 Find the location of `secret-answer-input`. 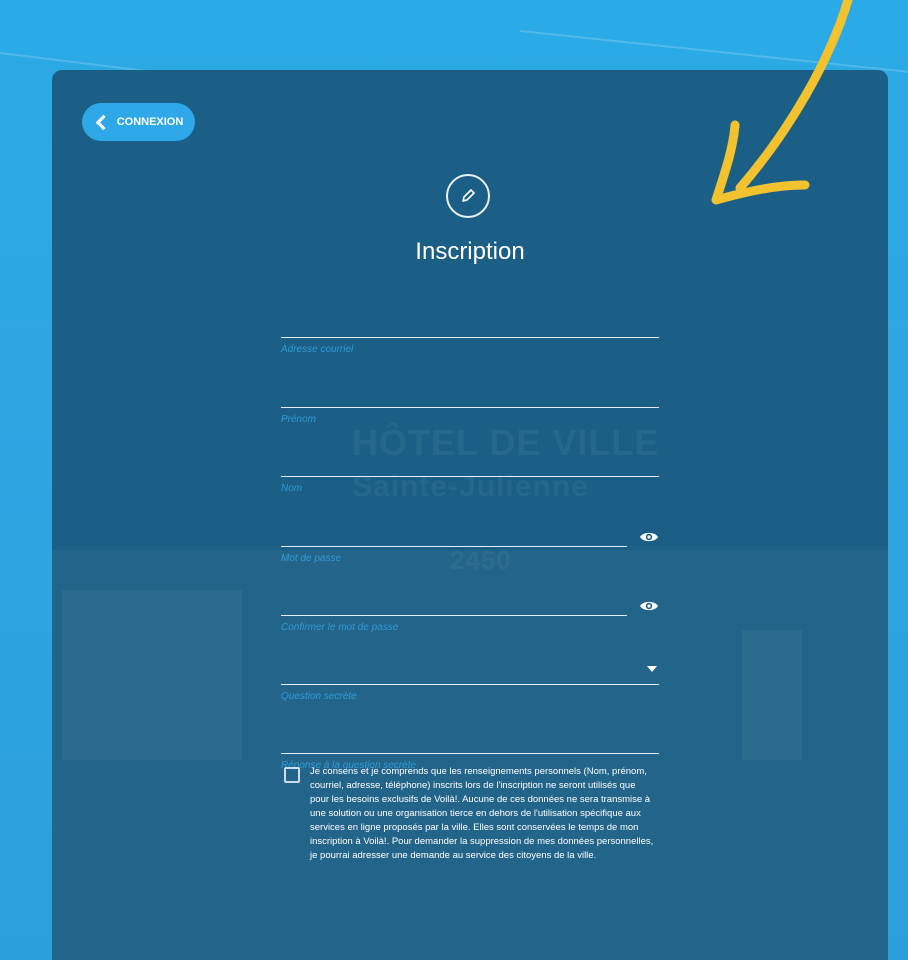

secret-answer-input is located at coordinates (470, 741).